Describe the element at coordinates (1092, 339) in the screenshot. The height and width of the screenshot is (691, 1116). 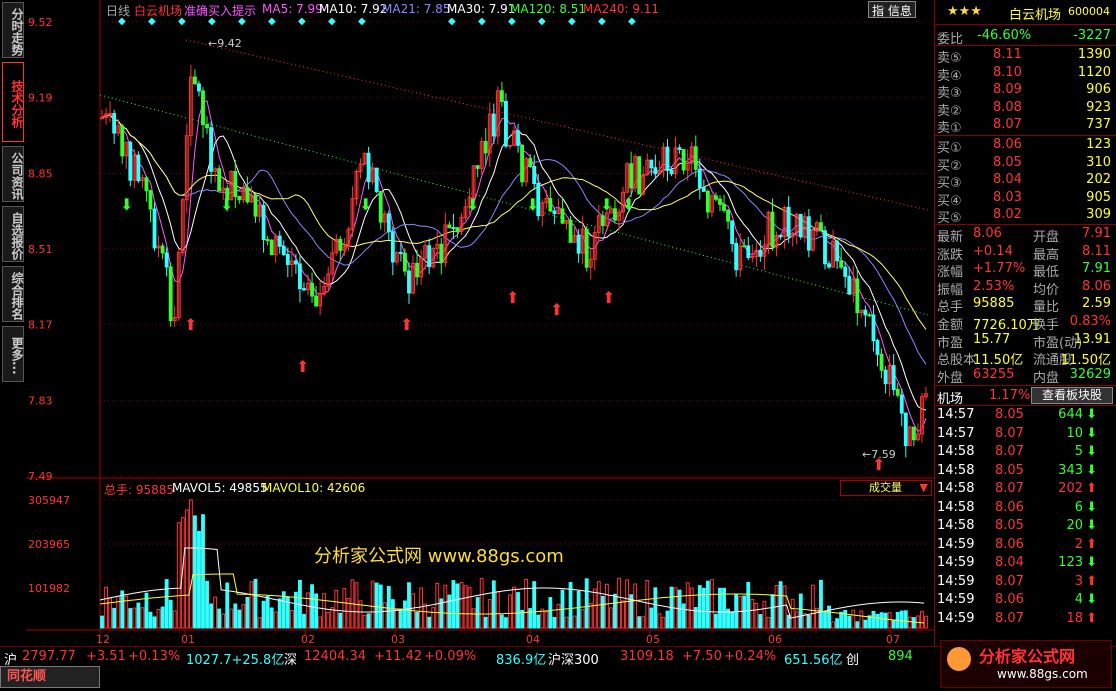
I see `stat-value-2: 13.91` at that location.